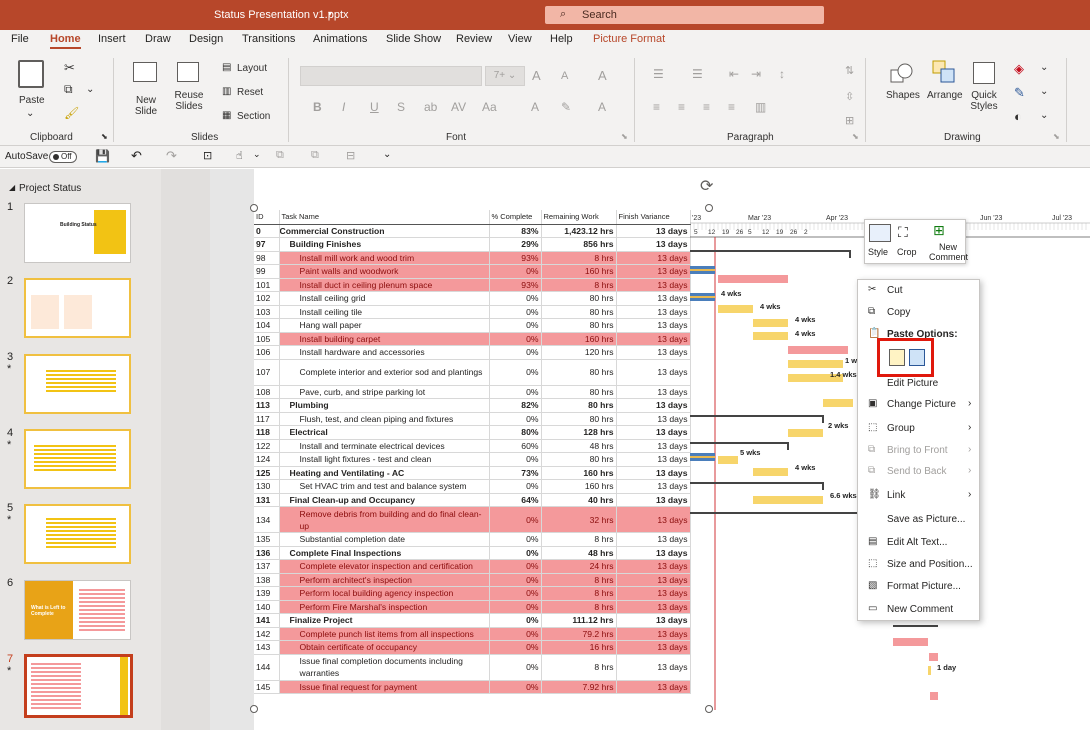 The image size is (1090, 730). What do you see at coordinates (50, 188) in the screenshot?
I see `section-title: Project Status` at bounding box center [50, 188].